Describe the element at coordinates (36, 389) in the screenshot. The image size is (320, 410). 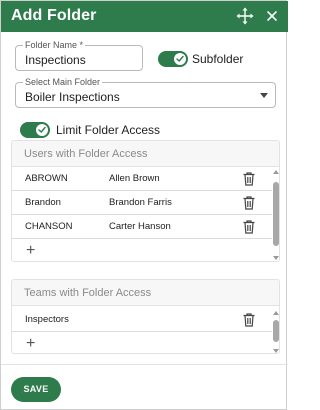
I see `save-button: SAVE` at that location.